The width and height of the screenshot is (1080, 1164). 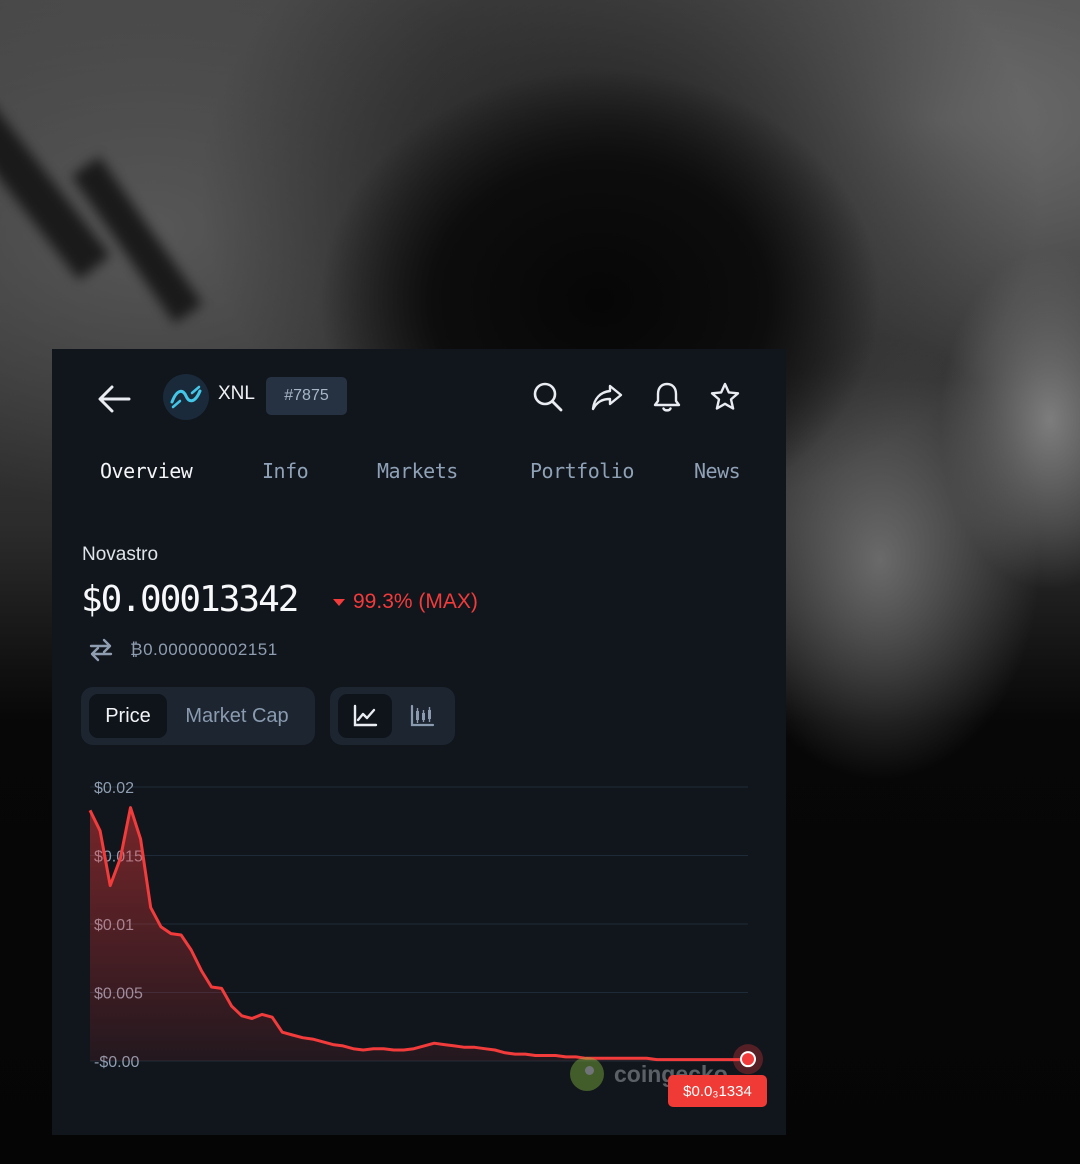 I want to click on search-icon, so click(x=548, y=397).